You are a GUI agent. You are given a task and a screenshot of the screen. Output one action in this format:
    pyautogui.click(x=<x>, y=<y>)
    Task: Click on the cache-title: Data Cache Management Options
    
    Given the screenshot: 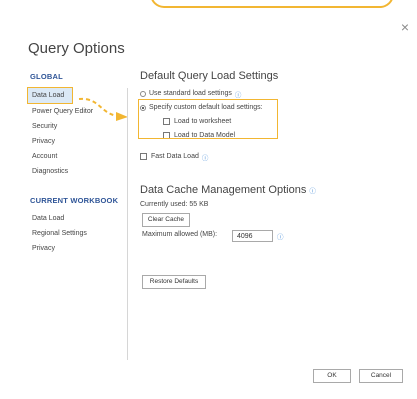 What is the action you would take?
    pyautogui.click(x=223, y=190)
    